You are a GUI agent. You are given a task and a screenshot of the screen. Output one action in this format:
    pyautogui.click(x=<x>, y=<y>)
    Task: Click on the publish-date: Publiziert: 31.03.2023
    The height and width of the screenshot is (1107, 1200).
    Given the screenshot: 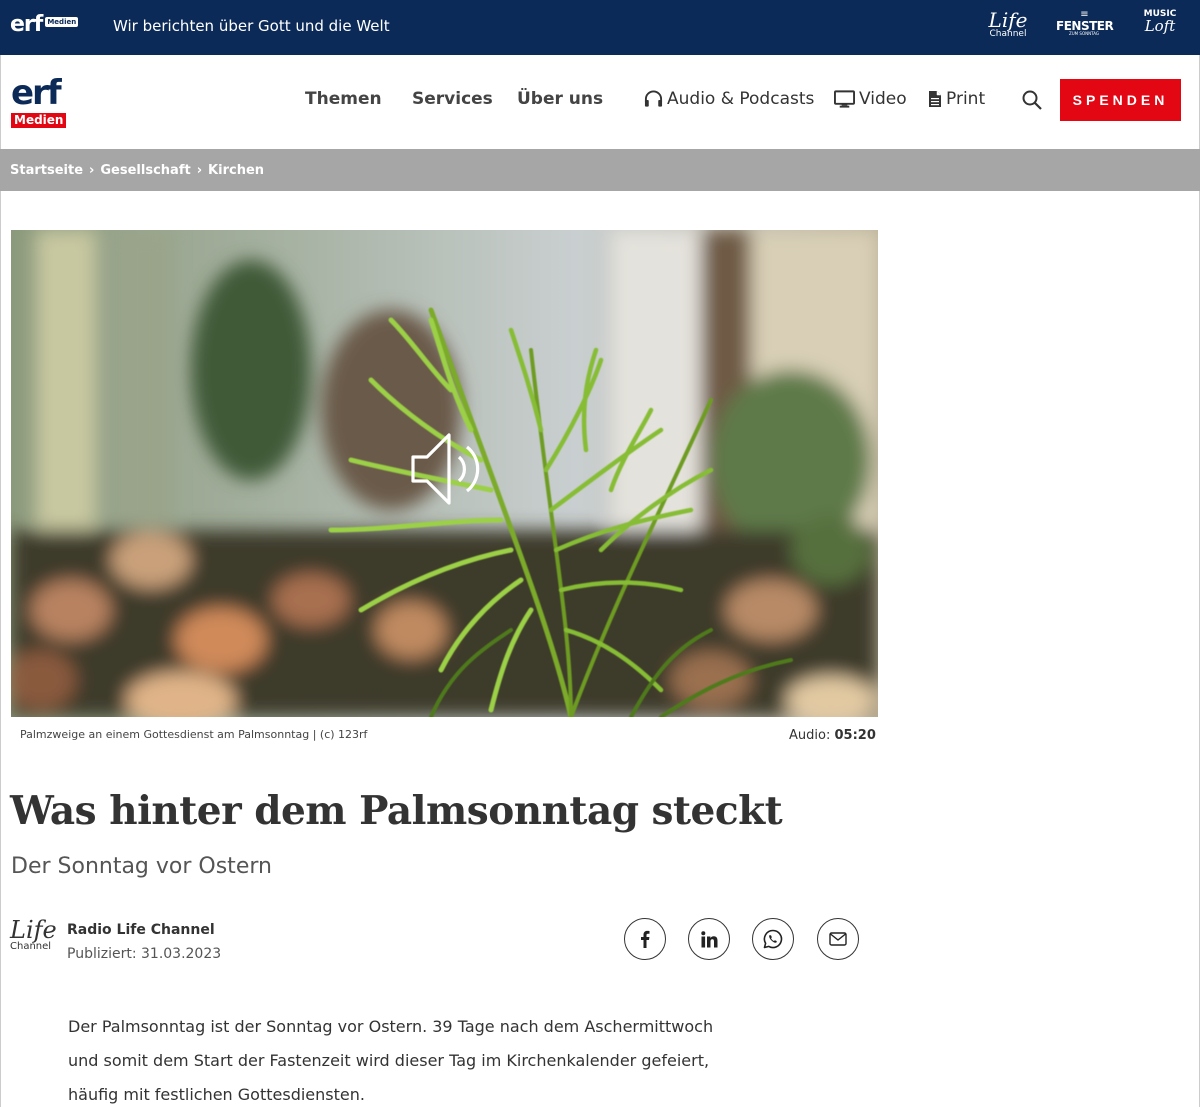 What is the action you would take?
    pyautogui.click(x=144, y=954)
    